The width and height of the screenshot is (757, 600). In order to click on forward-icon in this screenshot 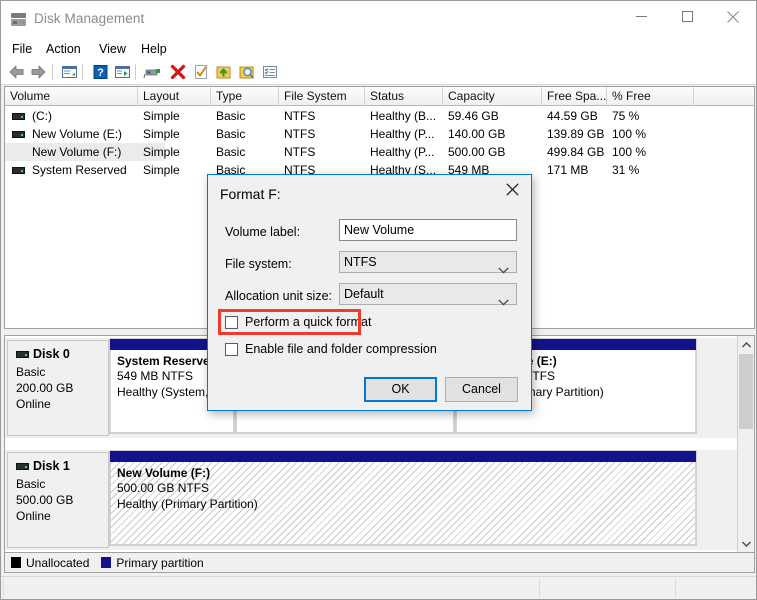, I will do `click(38, 72)`.